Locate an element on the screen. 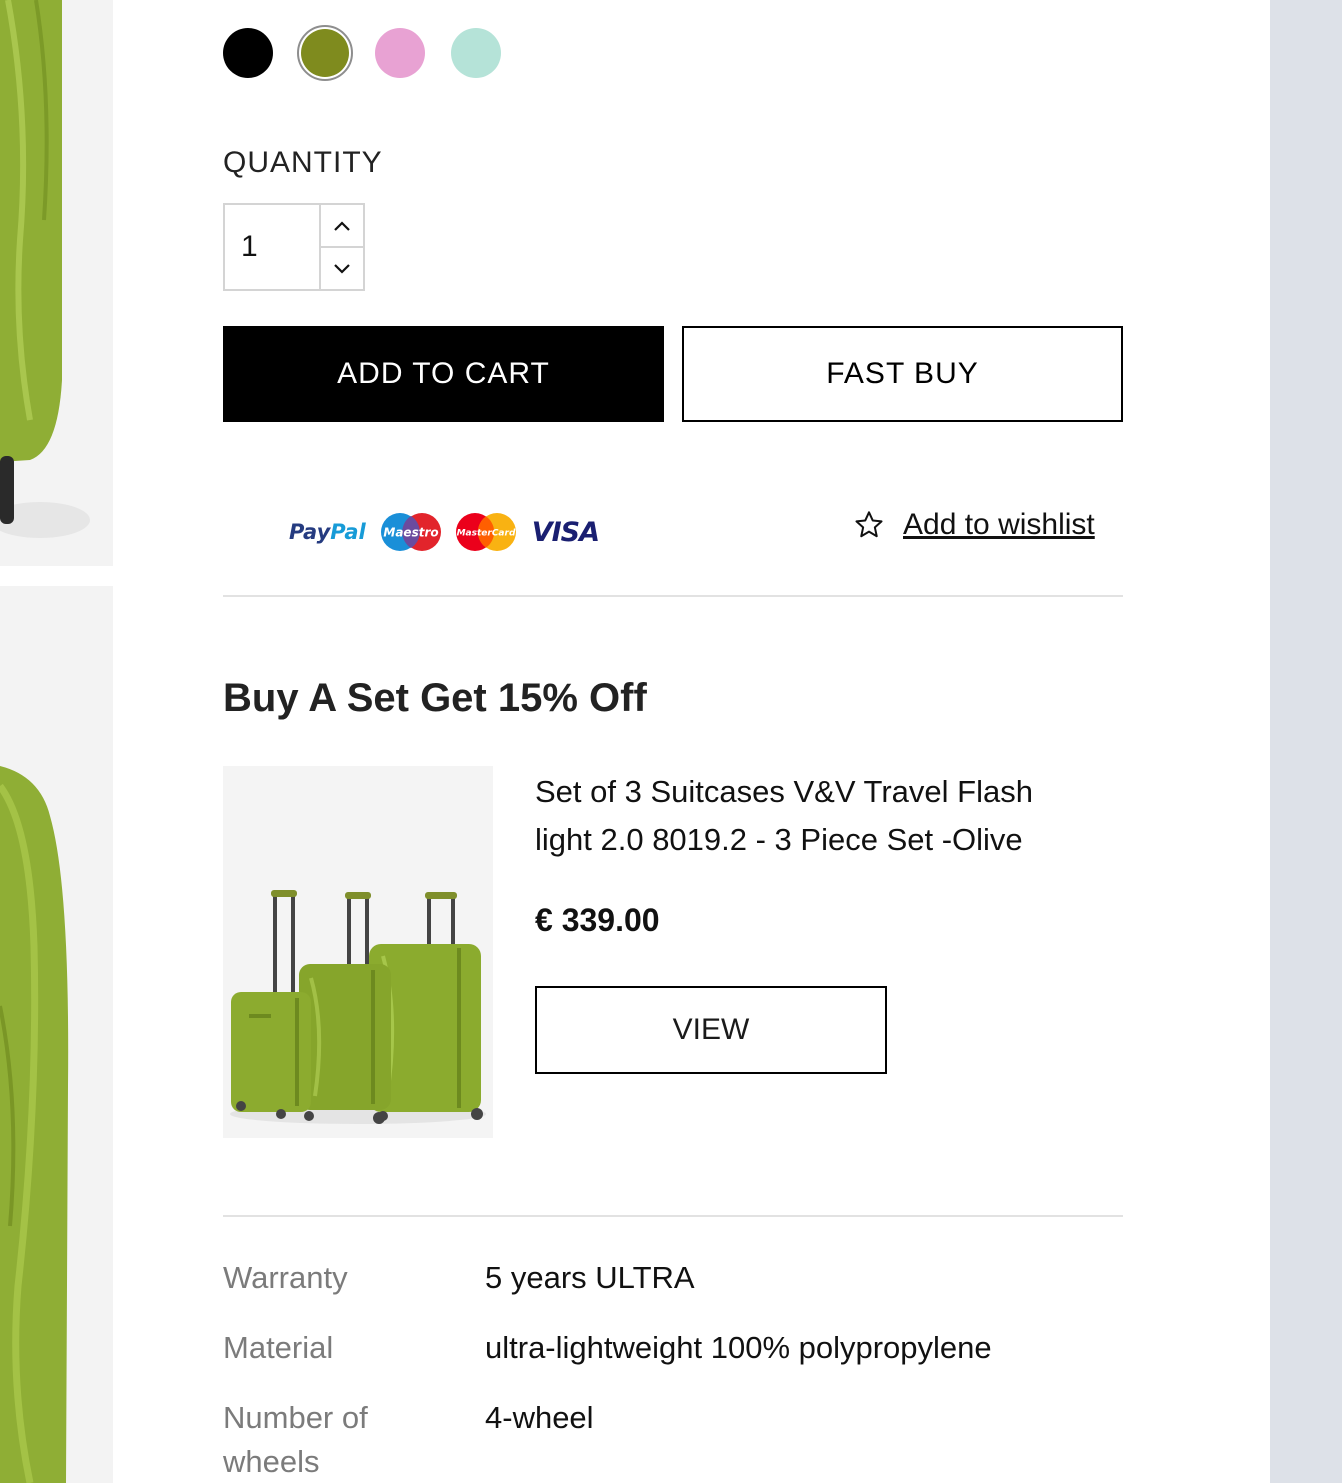  quantity-increase-button is located at coordinates (342, 226).